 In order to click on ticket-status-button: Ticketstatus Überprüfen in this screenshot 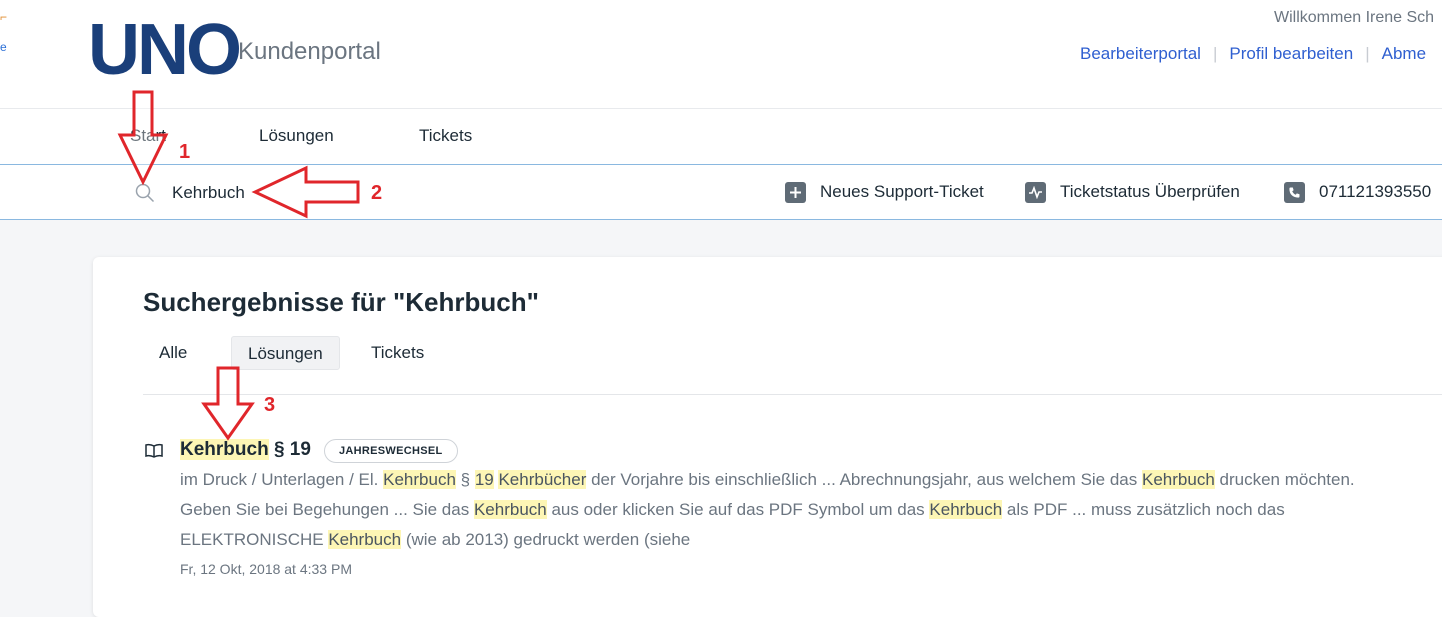, I will do `click(1132, 192)`.